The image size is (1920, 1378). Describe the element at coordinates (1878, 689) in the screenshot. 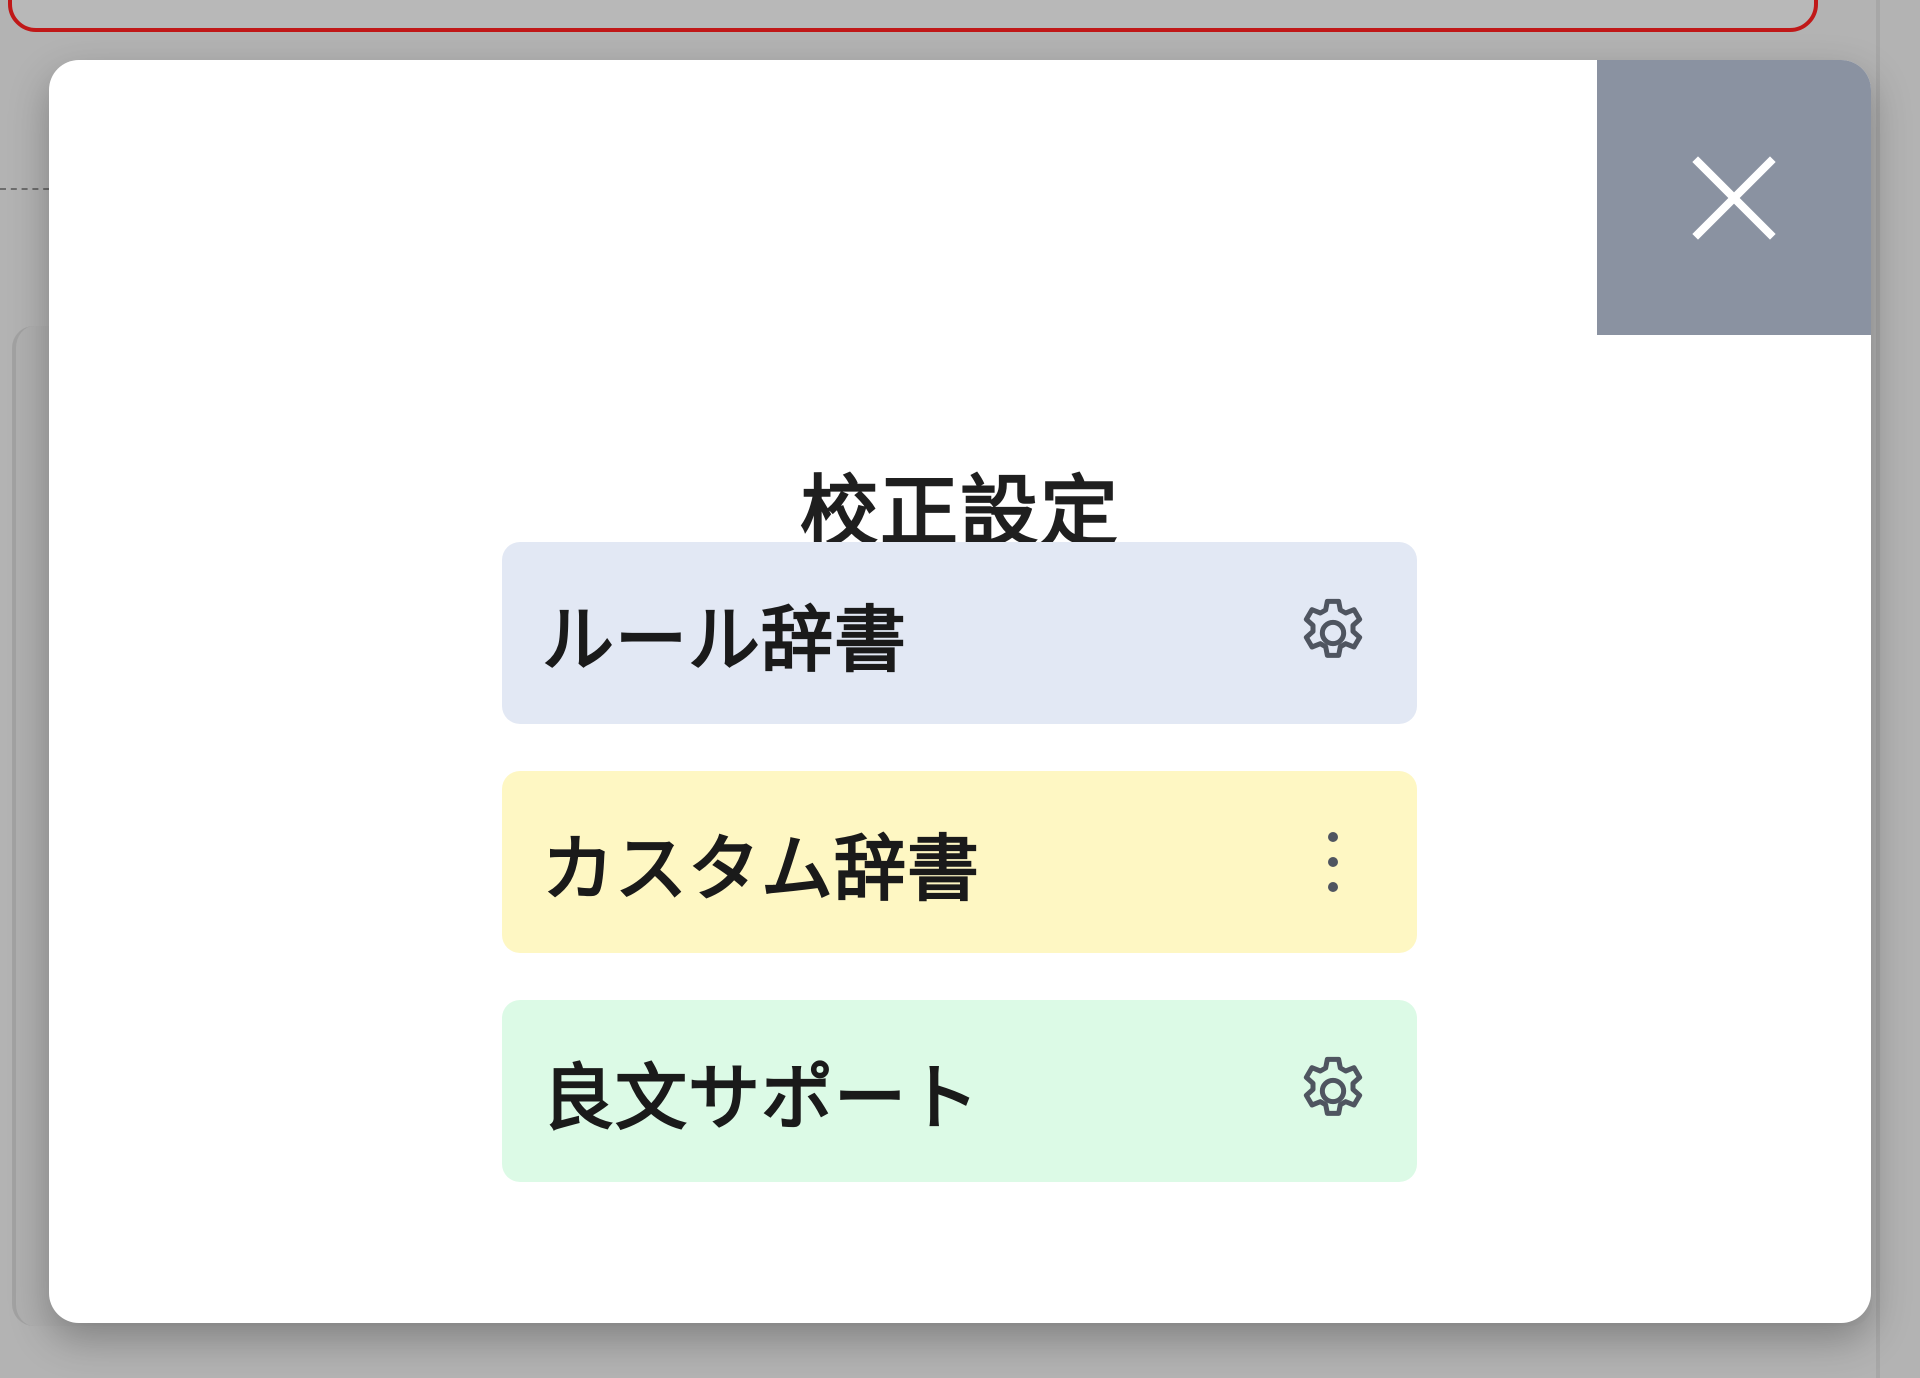

I see `background-scrollbar-edge` at that location.